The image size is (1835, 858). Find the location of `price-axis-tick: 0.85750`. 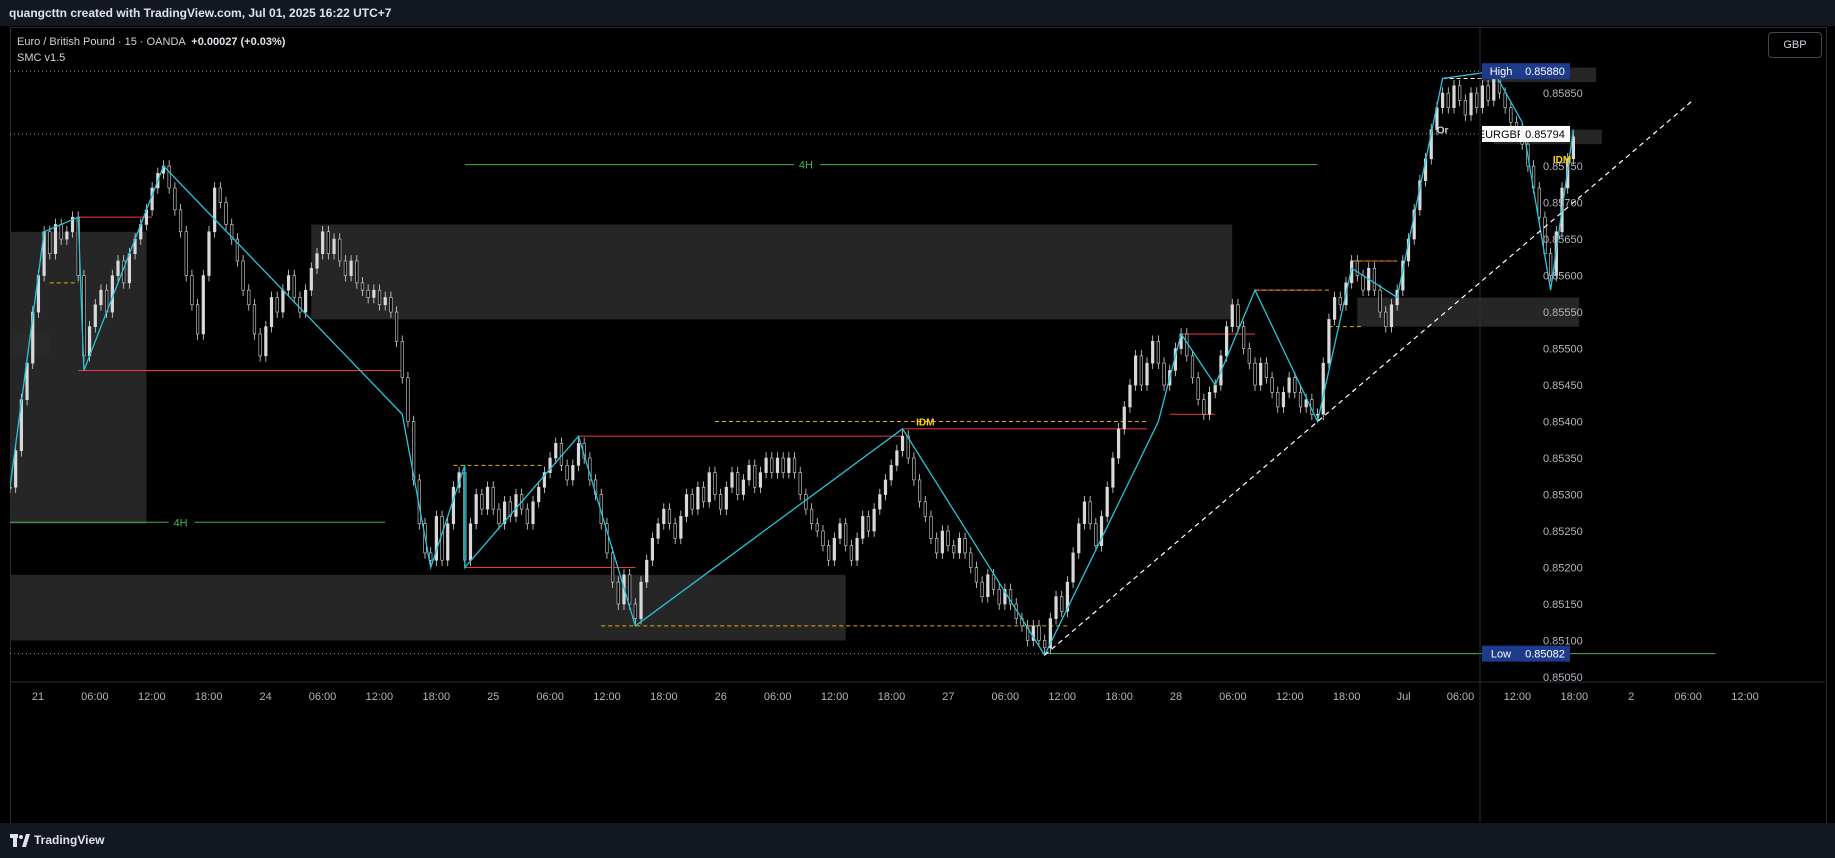

price-axis-tick: 0.85750 is located at coordinates (1563, 167).